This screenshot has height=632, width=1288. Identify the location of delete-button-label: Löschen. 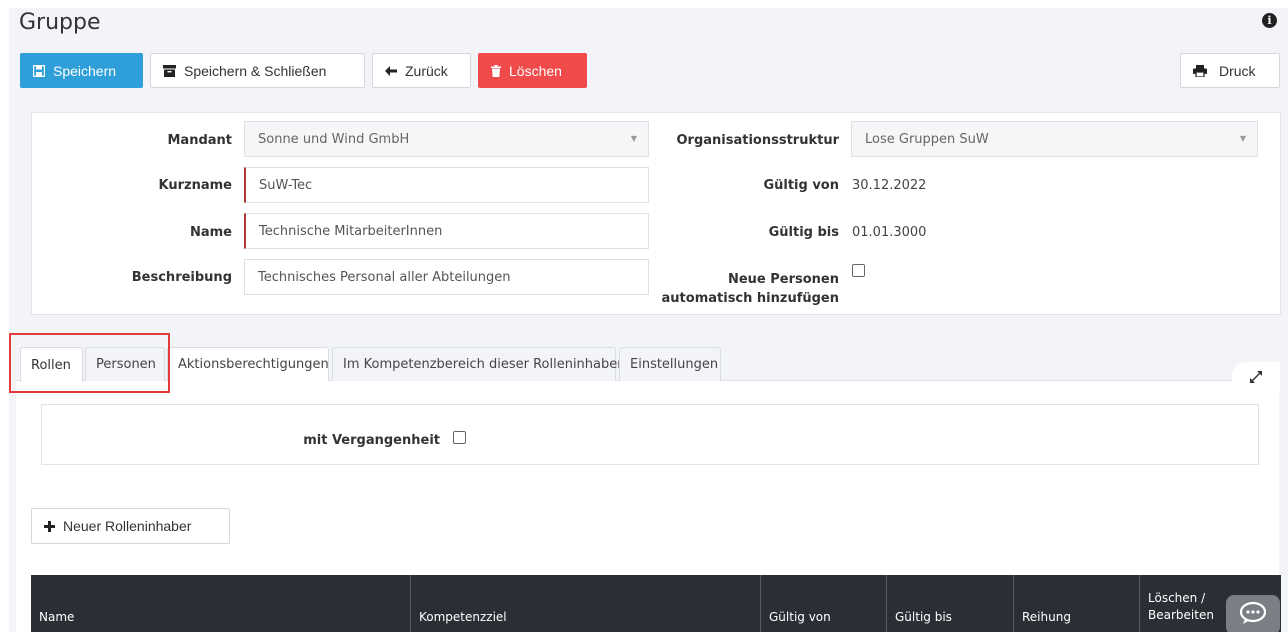
(535, 70).